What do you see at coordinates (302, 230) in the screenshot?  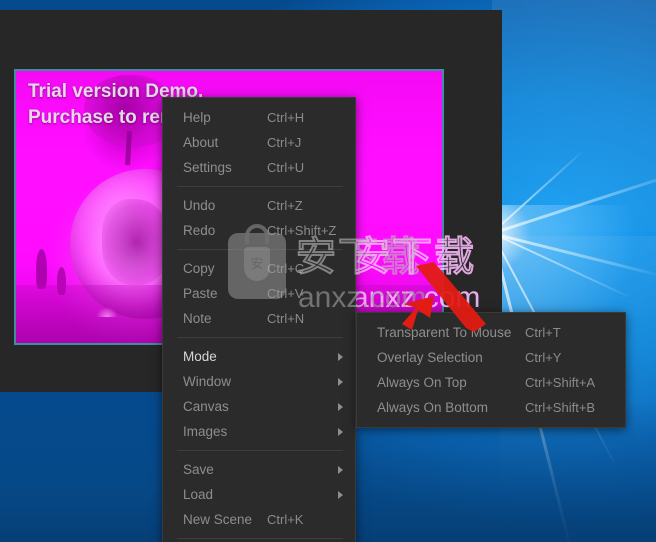 I see `menu-item-shortcut: Ctrl+Shift+Z` at bounding box center [302, 230].